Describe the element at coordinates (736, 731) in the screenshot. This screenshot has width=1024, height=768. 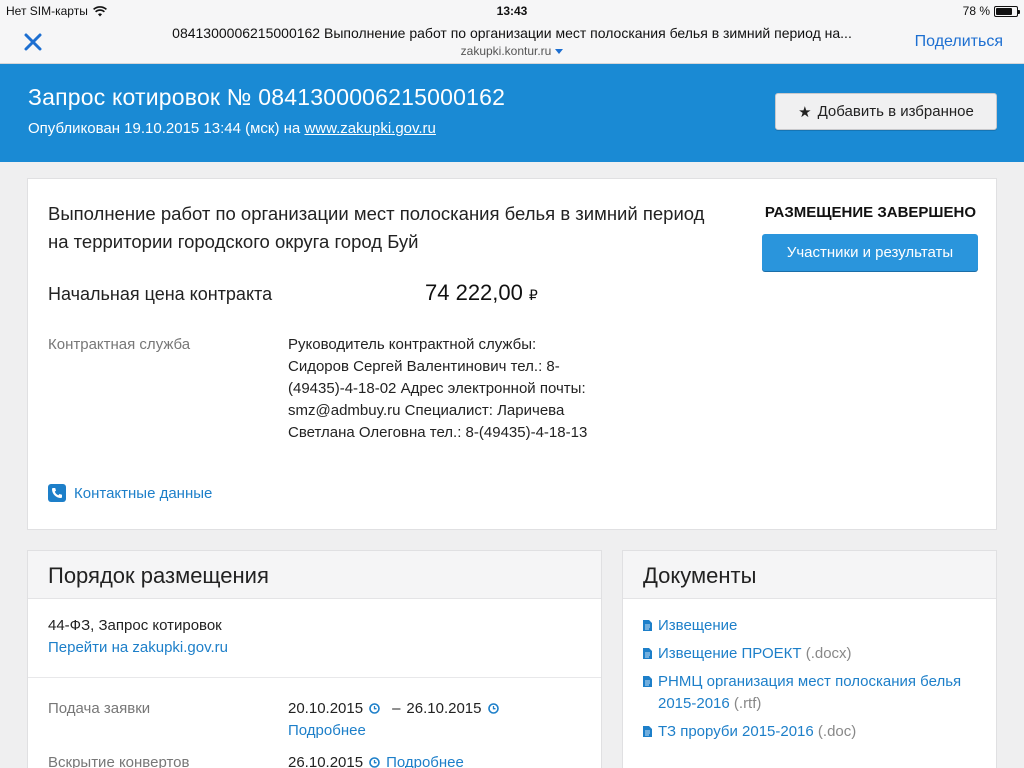
I see `document-link: ТЗ проруби 2015-2016` at that location.